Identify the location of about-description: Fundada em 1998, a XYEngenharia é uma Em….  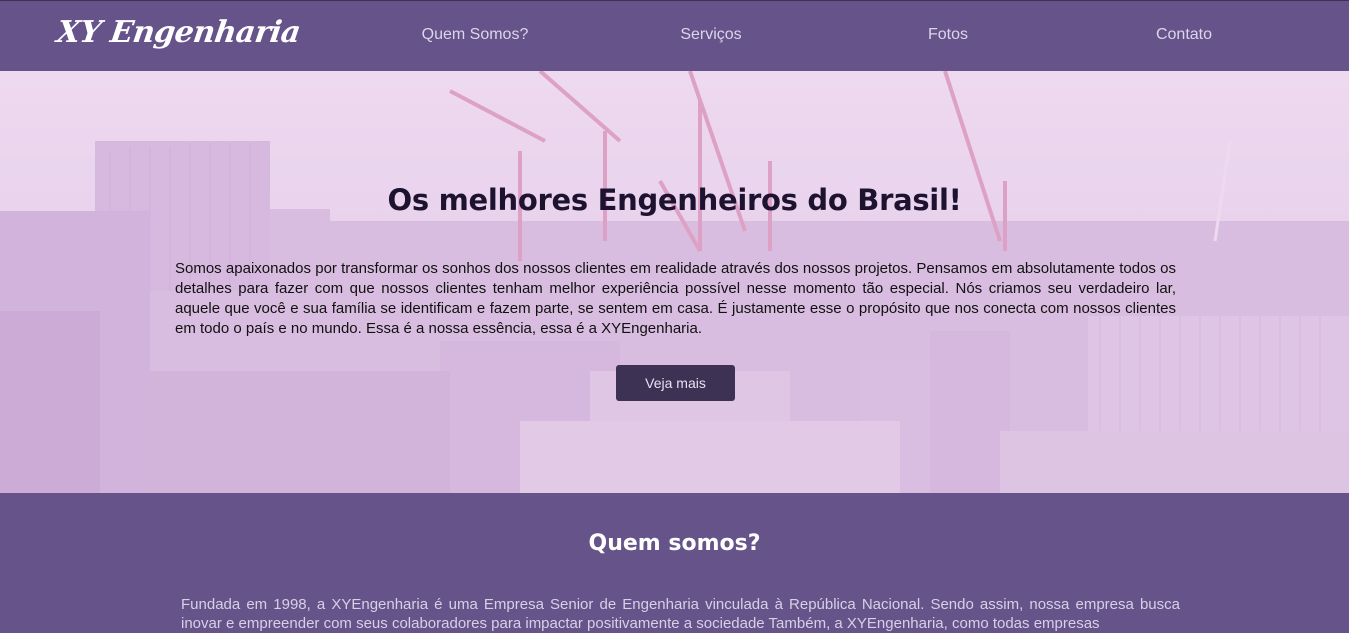
(680, 614).